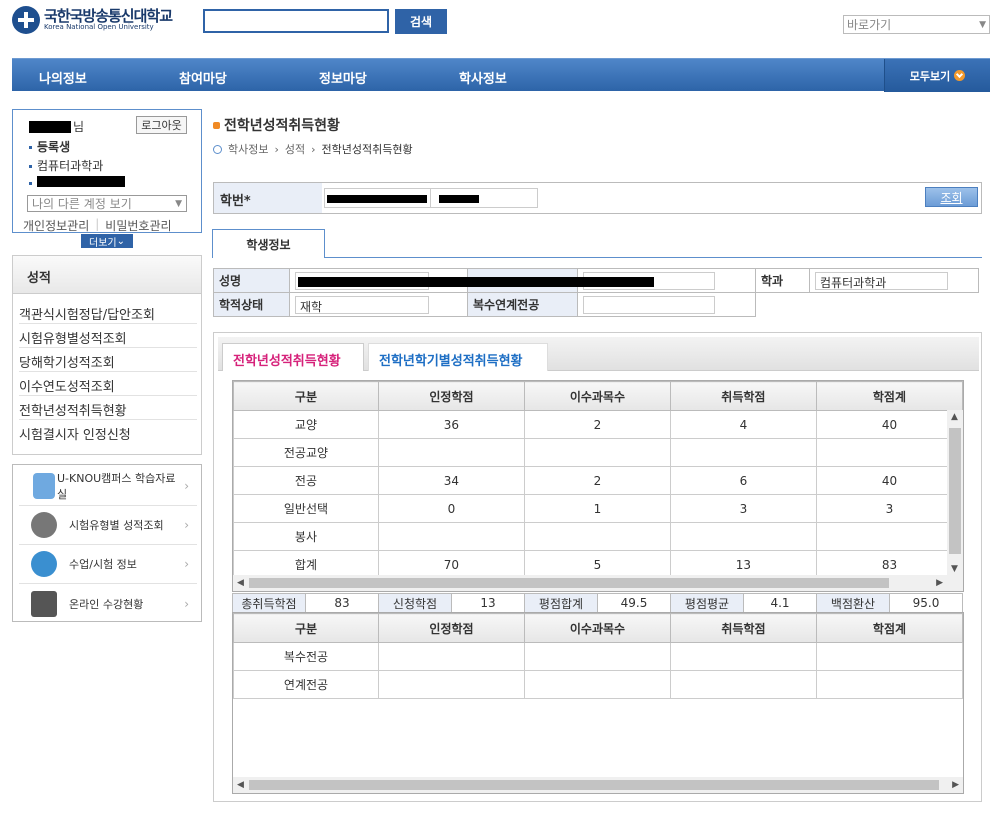  I want to click on quick-link-exam-grades: 시험유형별 성적조회 ›, so click(108, 525).